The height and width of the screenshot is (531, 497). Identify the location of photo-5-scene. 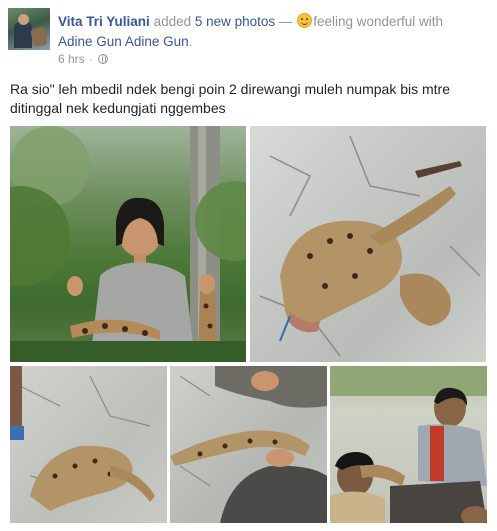
(408, 444).